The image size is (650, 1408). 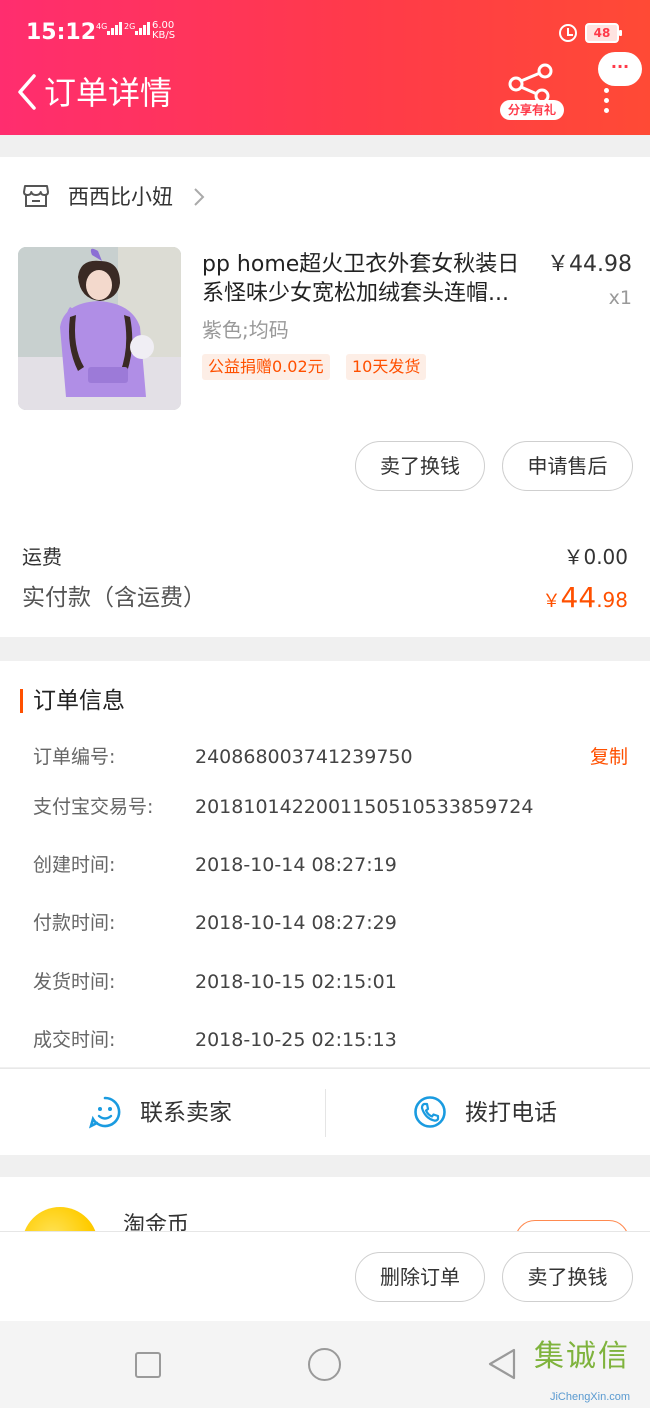 What do you see at coordinates (296, 865) in the screenshot?
I see `created-time-value: 2018-10-14 08:27:19` at bounding box center [296, 865].